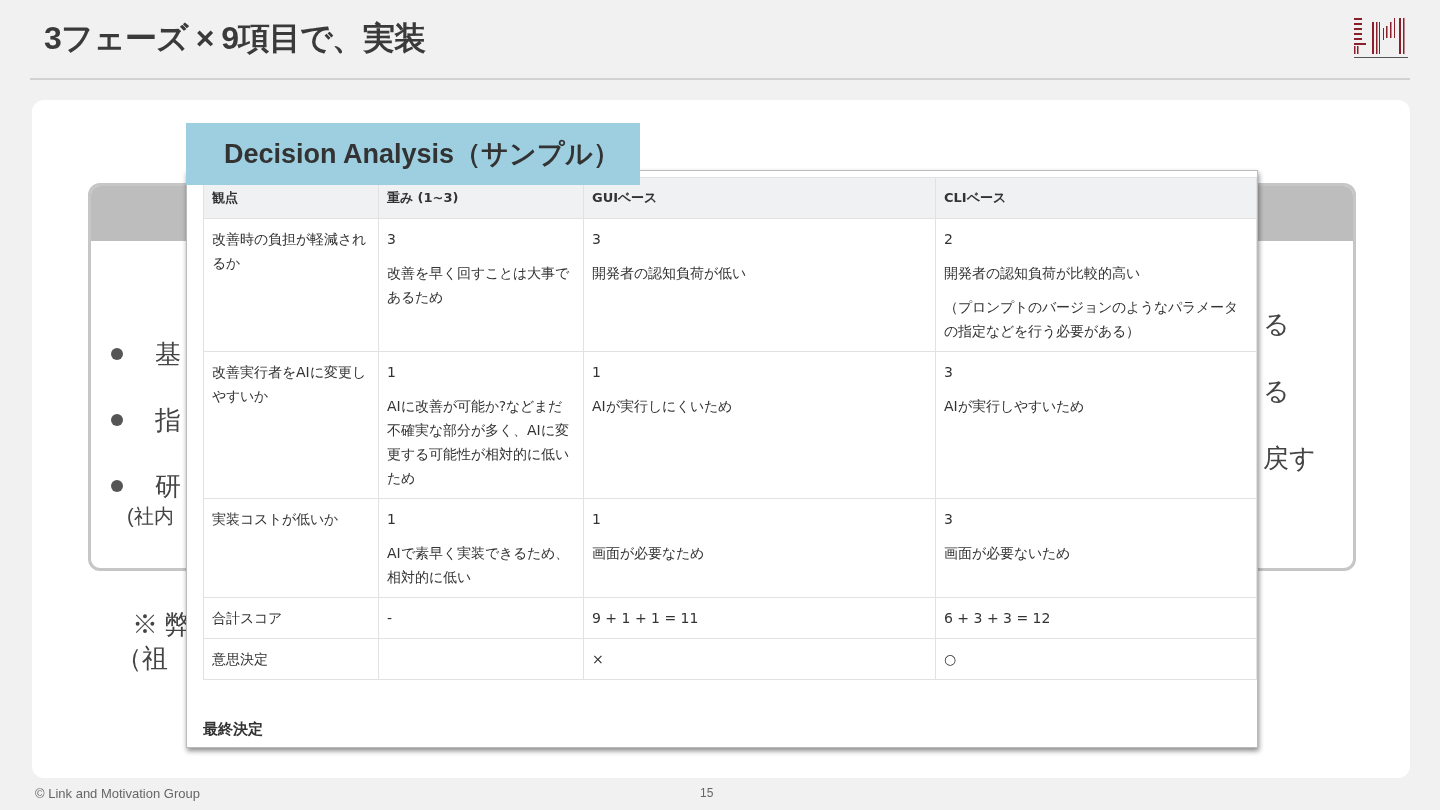  I want to click on table-cell-text: 9 + 1 + 1 = 11, so click(646, 618).